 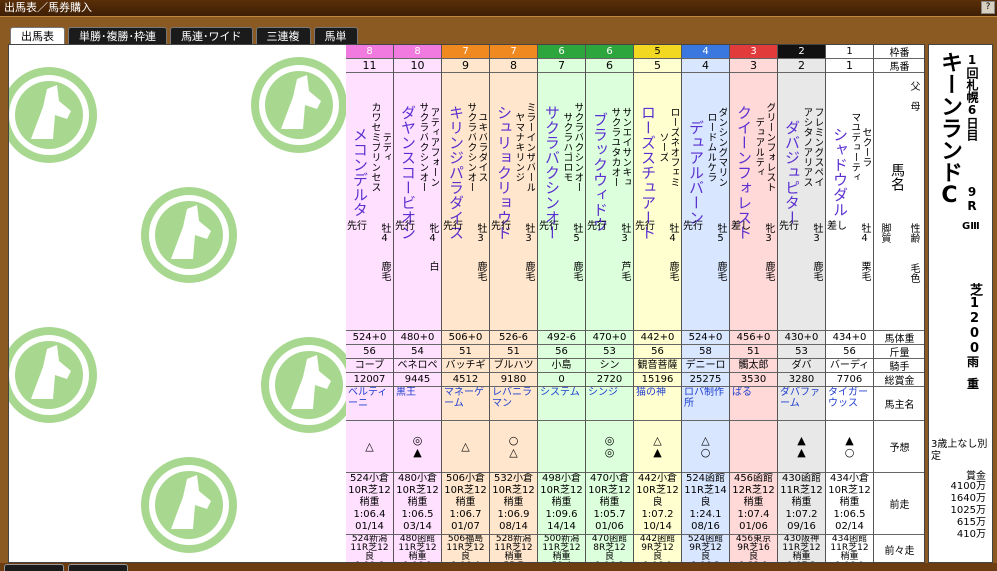 I want to click on weight-carried: 54, so click(x=417, y=352).